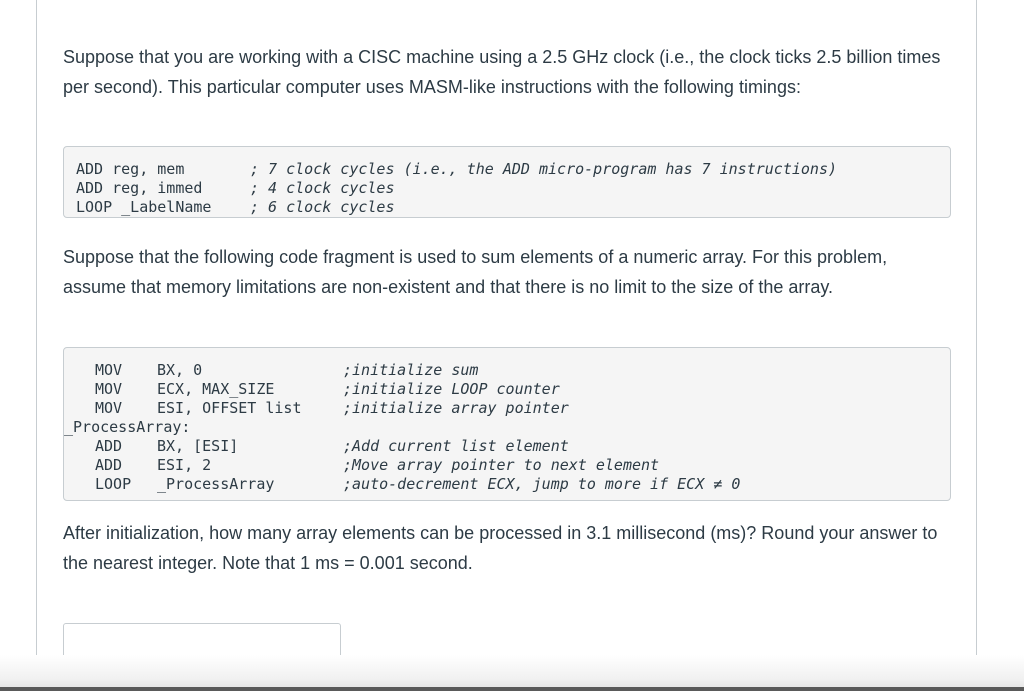 The height and width of the screenshot is (691, 1024). I want to click on code-operands: BX, [ESI], so click(198, 446).